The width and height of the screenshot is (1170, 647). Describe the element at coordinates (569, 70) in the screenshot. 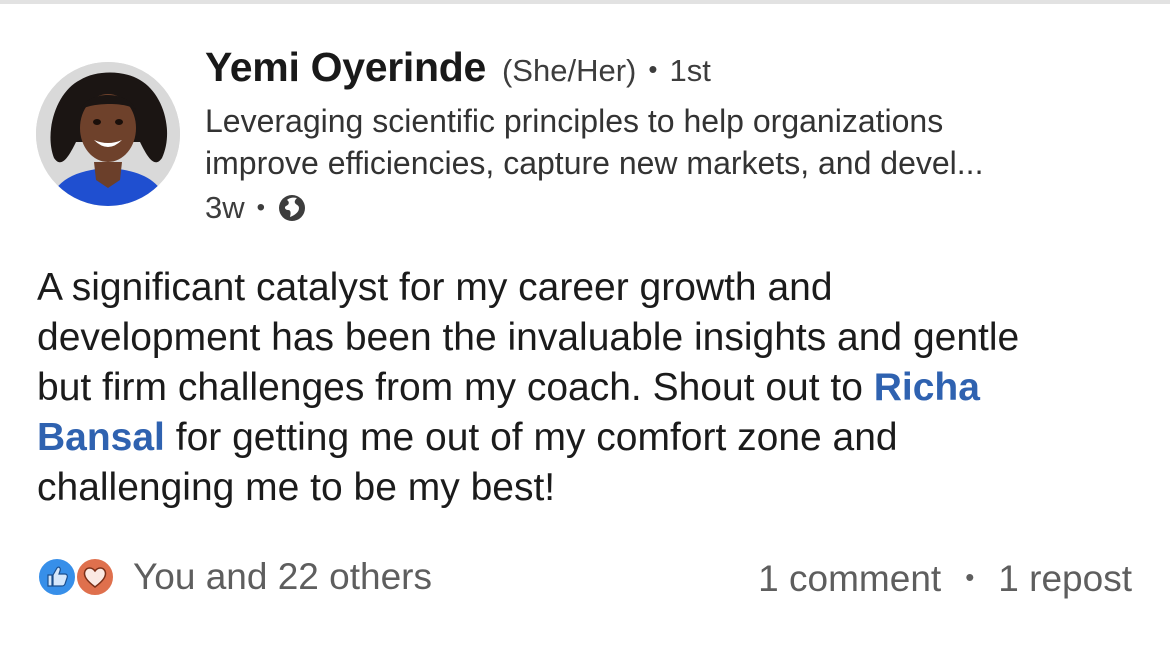

I see `author-pronouns: (She/Her)` at that location.